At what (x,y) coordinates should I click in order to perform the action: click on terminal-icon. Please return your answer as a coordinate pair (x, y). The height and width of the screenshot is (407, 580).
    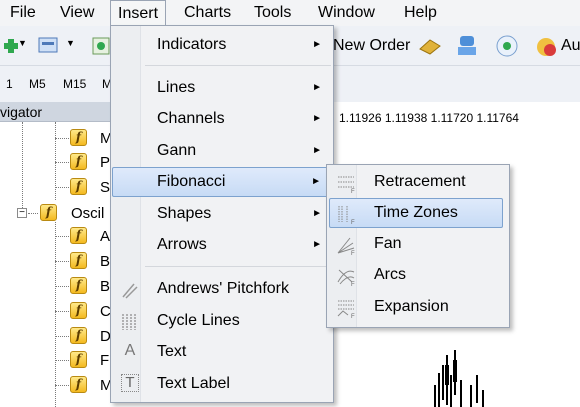
    Looking at the image, I should click on (430, 46).